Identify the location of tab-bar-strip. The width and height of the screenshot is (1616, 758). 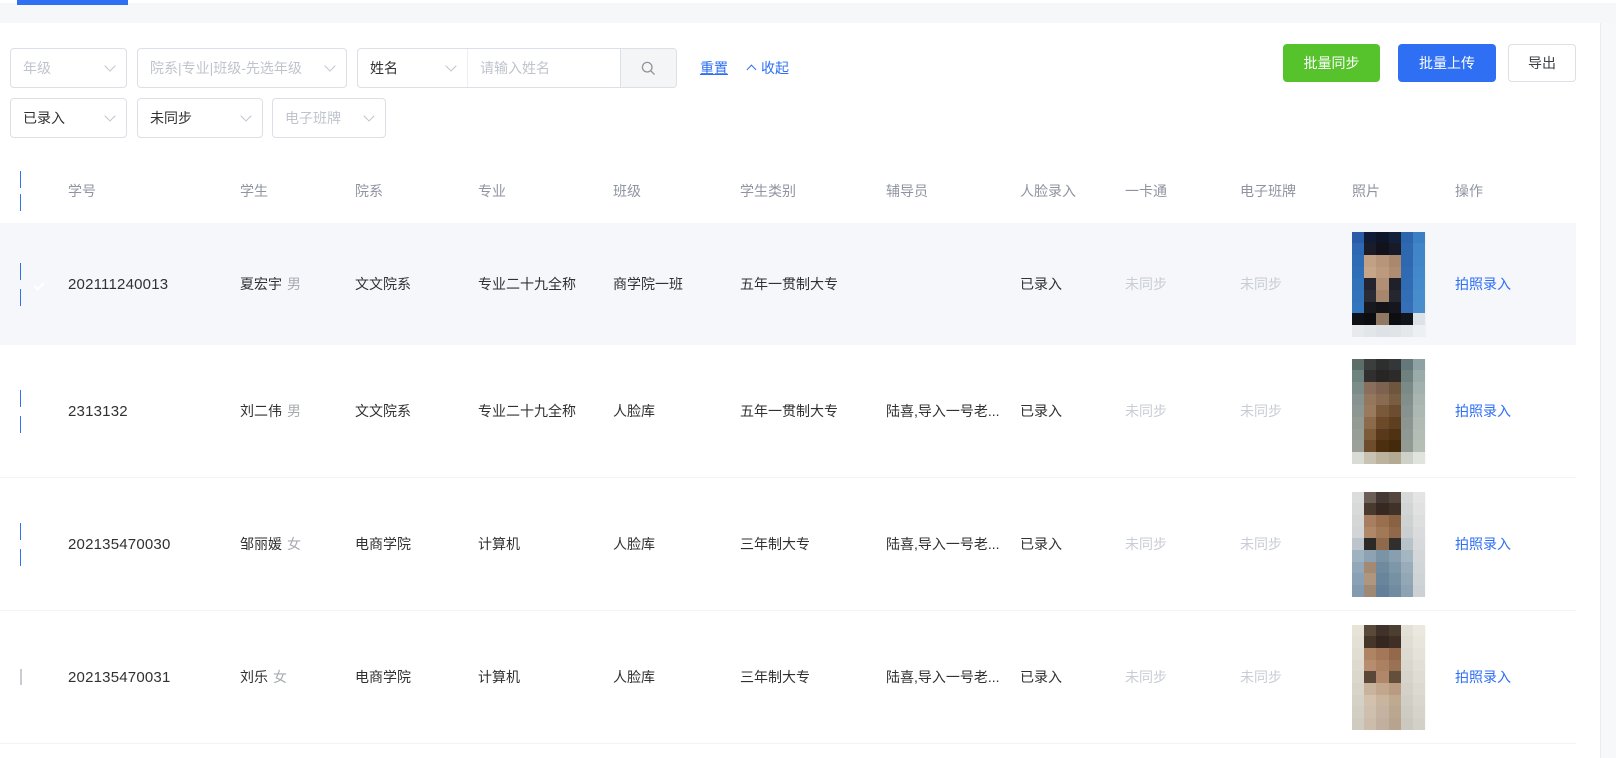
(808, 13).